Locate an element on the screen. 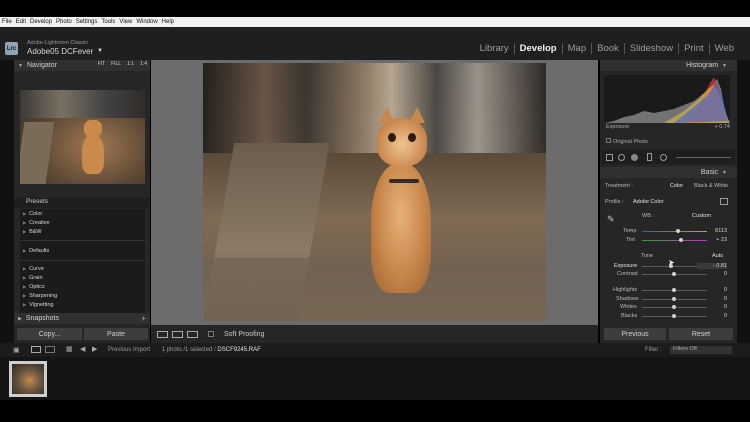 This screenshot has width=750, height=422. tint-knob is located at coordinates (681, 240).